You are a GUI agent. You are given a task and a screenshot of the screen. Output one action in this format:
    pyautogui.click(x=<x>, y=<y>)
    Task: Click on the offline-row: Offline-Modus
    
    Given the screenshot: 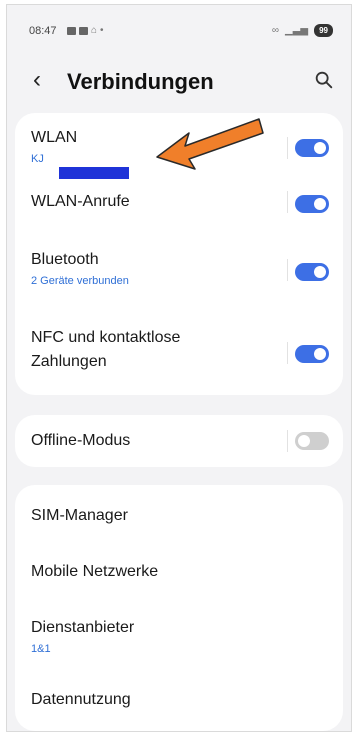 What is the action you would take?
    pyautogui.click(x=179, y=441)
    